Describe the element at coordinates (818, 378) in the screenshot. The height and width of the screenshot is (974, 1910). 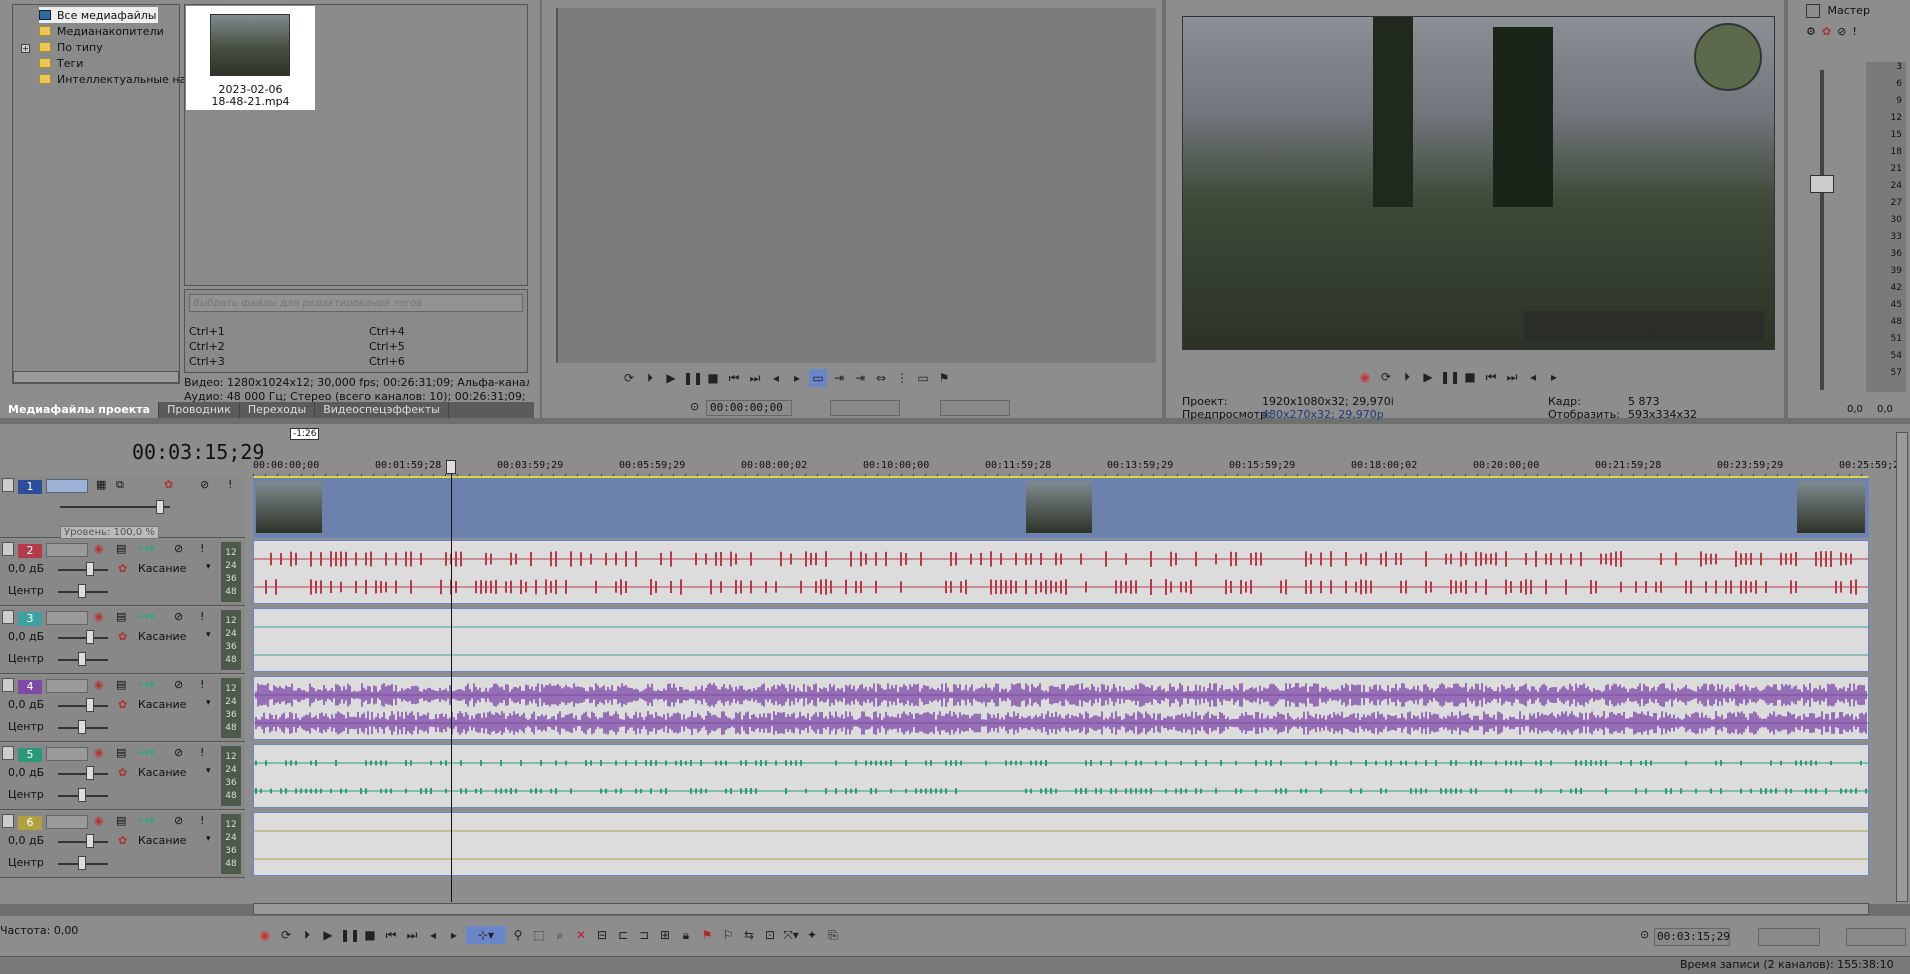
I see `add-to-timeline-icon: ▭` at that location.